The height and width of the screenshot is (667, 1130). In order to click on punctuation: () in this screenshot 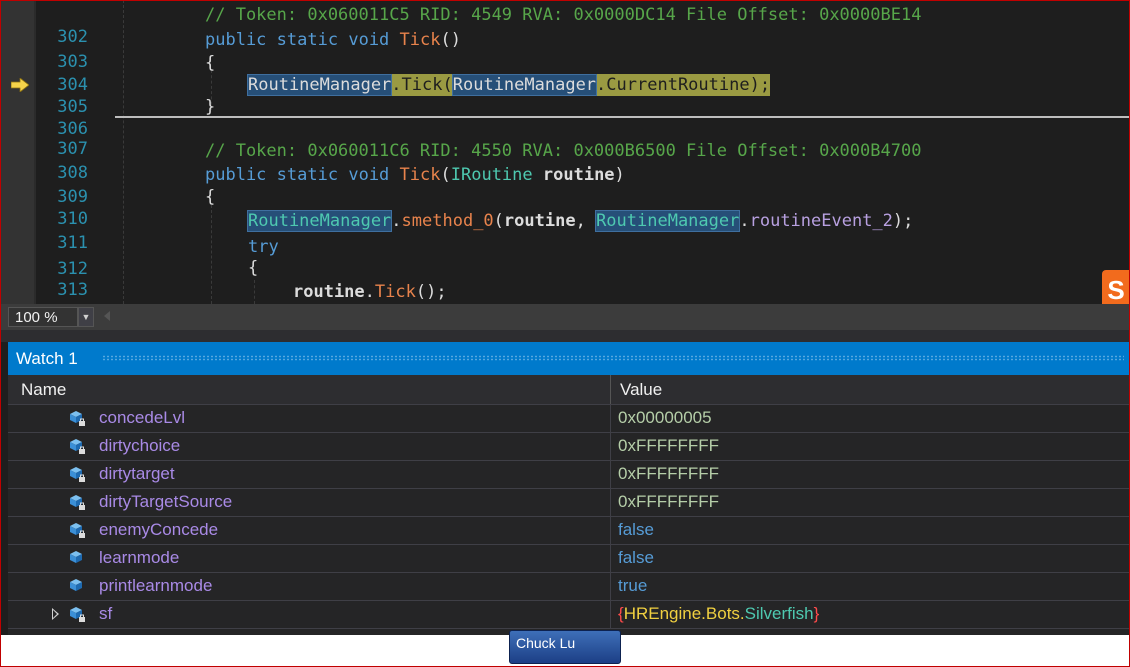, I will do `click(450, 40)`.